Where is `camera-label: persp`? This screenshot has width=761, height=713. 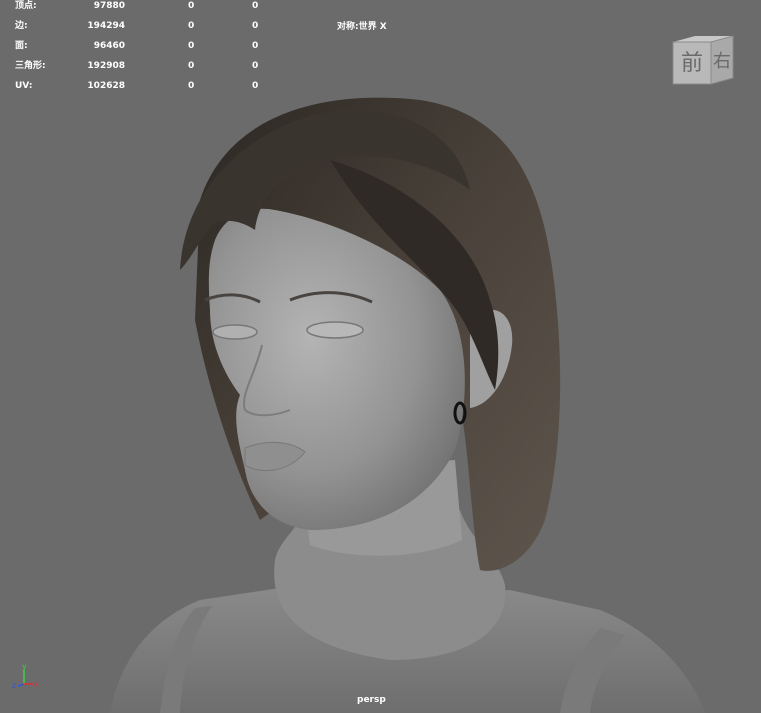
camera-label: persp is located at coordinates (371, 700).